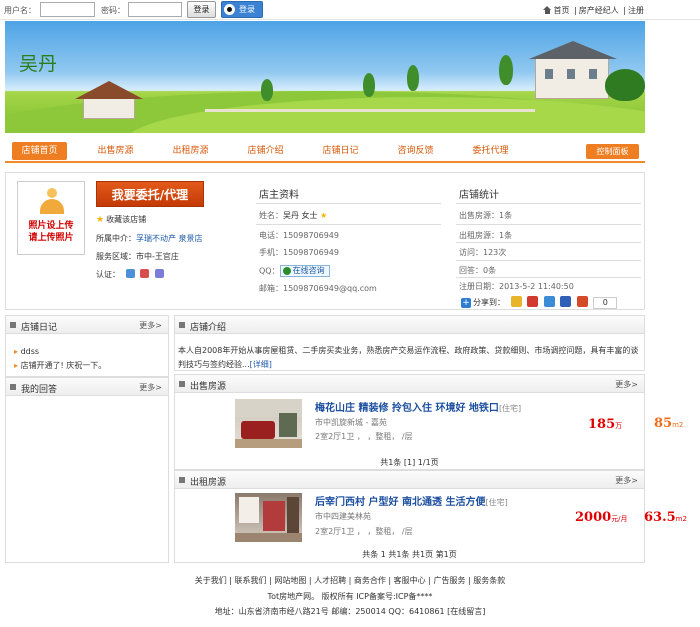 This screenshot has width=700, height=627. I want to click on top-links: 首页 | 房产经纪人 | 注册, so click(592, 10).